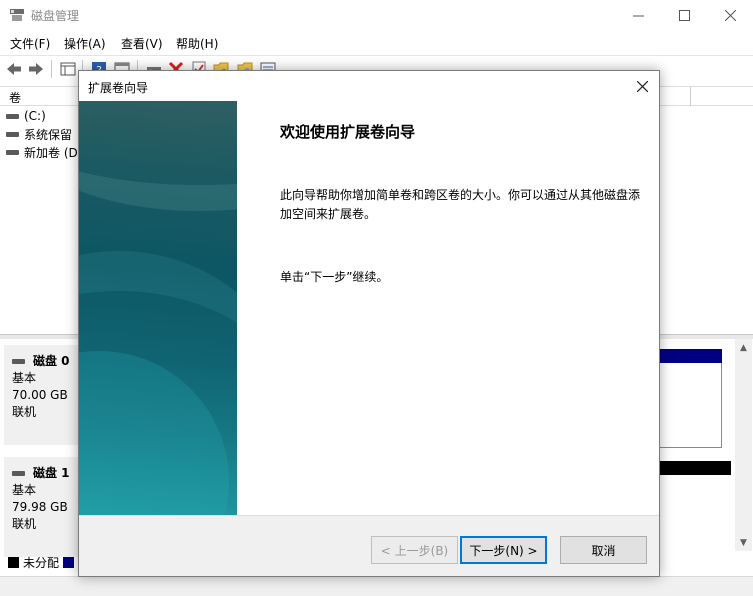  What do you see at coordinates (41, 562) in the screenshot?
I see `legend-label-unallocated: 未分配` at bounding box center [41, 562].